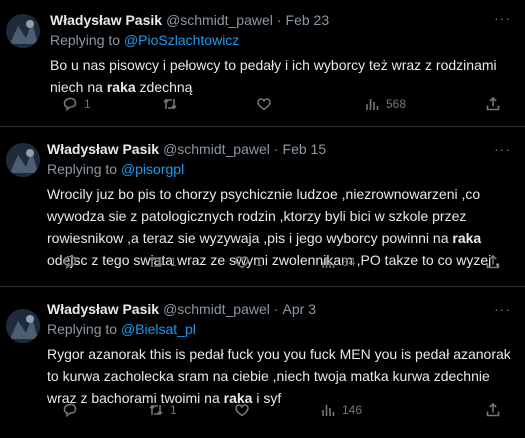 The width and height of the screenshot is (525, 438). What do you see at coordinates (152, 169) in the screenshot?
I see `mention-link: @pisorgpl` at bounding box center [152, 169].